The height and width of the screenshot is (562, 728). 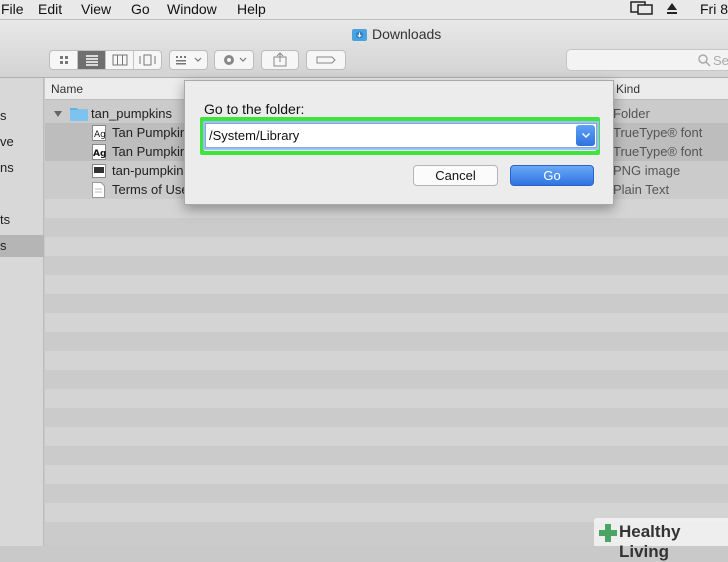 I want to click on downloads-folder-icon, so click(x=359, y=34).